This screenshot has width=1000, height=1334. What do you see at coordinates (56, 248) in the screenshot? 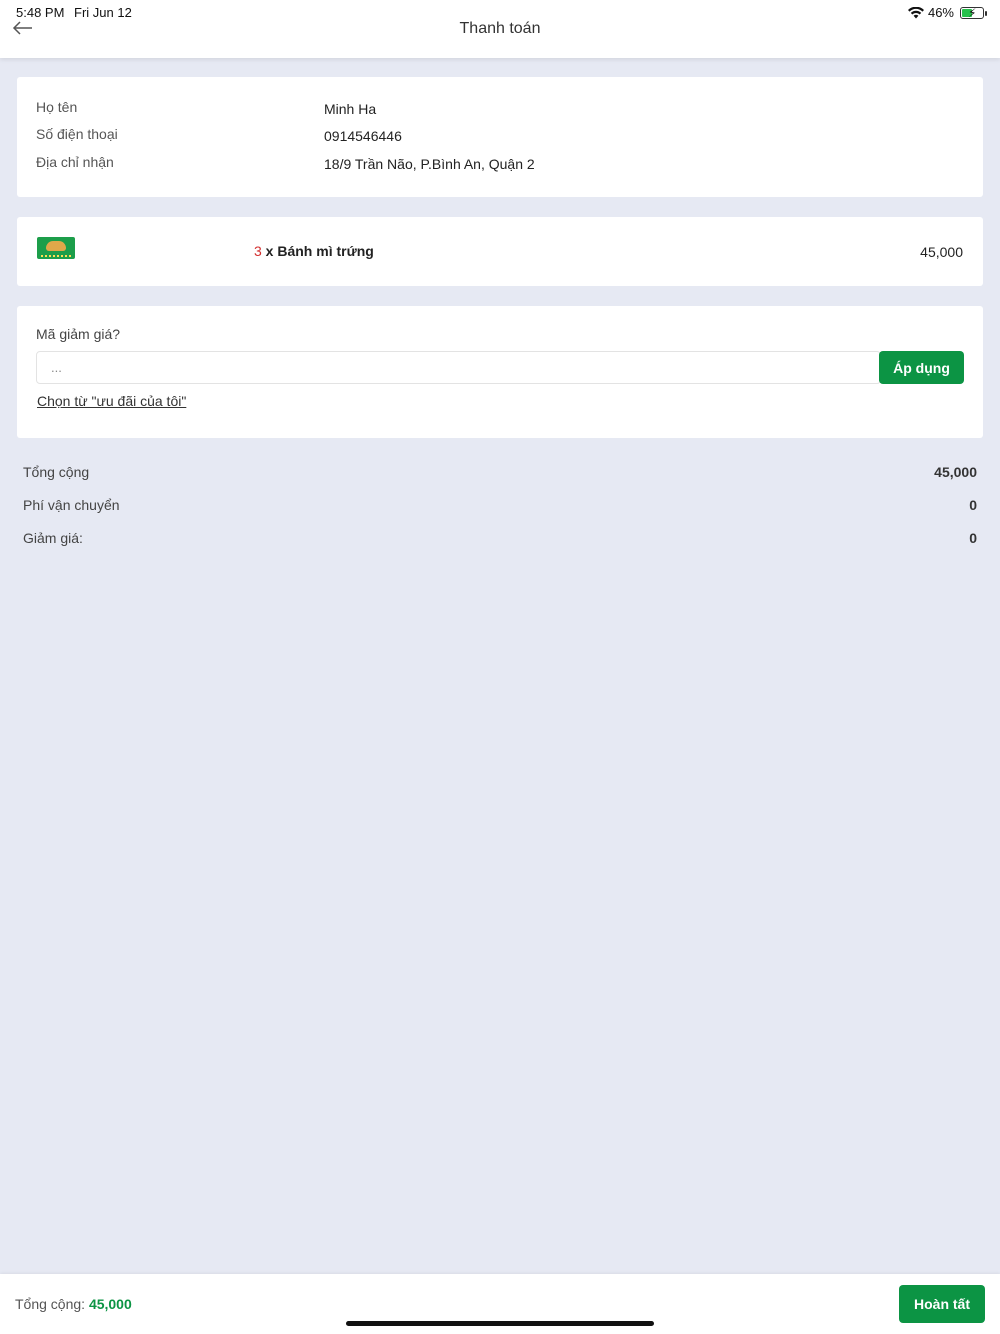
I see `item-thumbnail` at bounding box center [56, 248].